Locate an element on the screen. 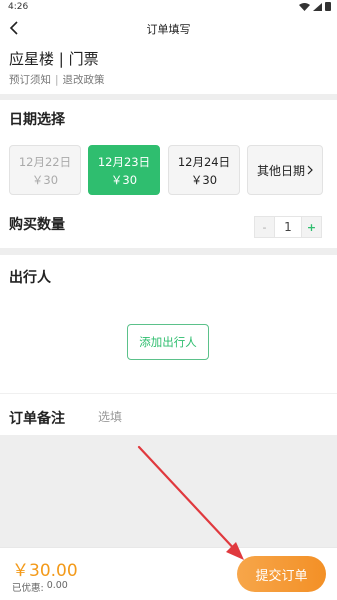 The width and height of the screenshot is (337, 600). remark-section: 订单备注 is located at coordinates (168, 414).